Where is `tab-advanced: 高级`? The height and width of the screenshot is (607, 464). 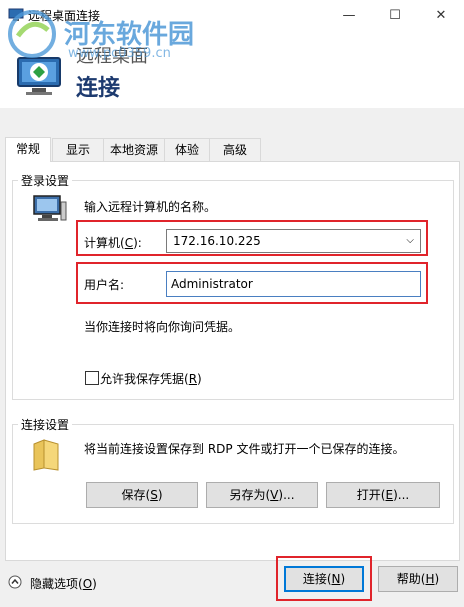
tab-advanced: 高级 is located at coordinates (235, 149).